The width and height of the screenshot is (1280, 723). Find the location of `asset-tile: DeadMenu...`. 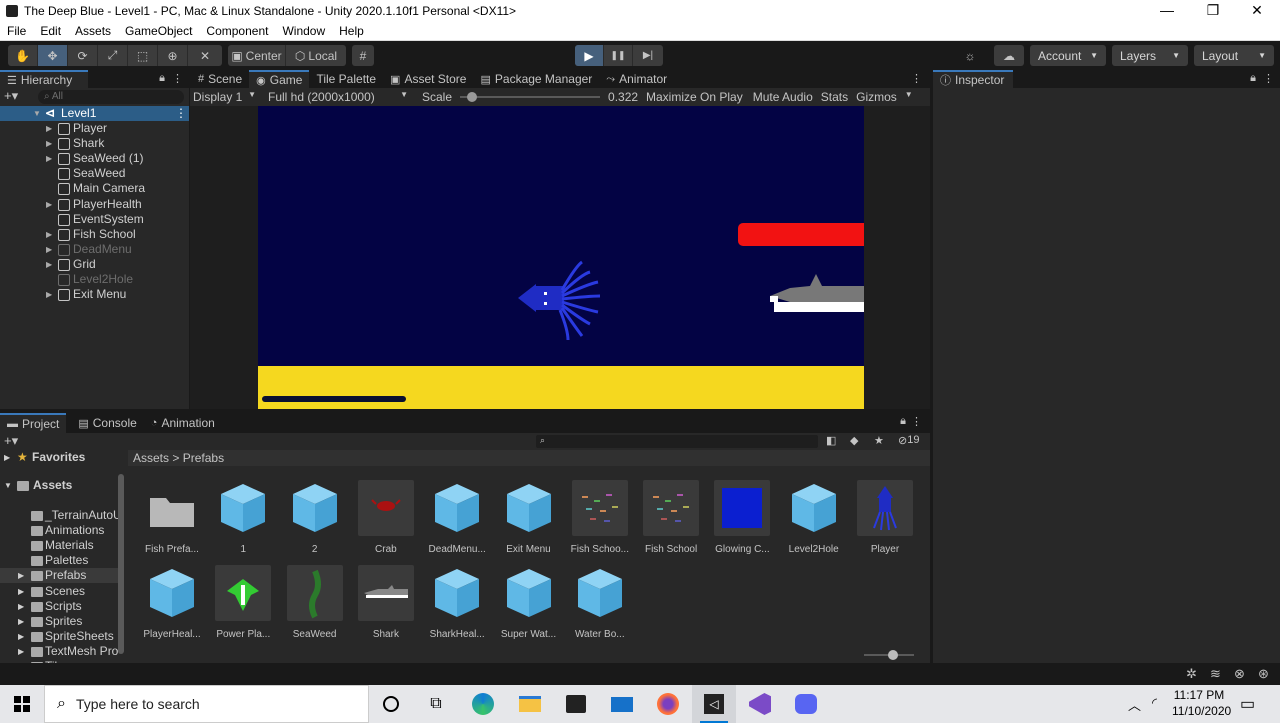

asset-tile: DeadMenu... is located at coordinates (457, 517).